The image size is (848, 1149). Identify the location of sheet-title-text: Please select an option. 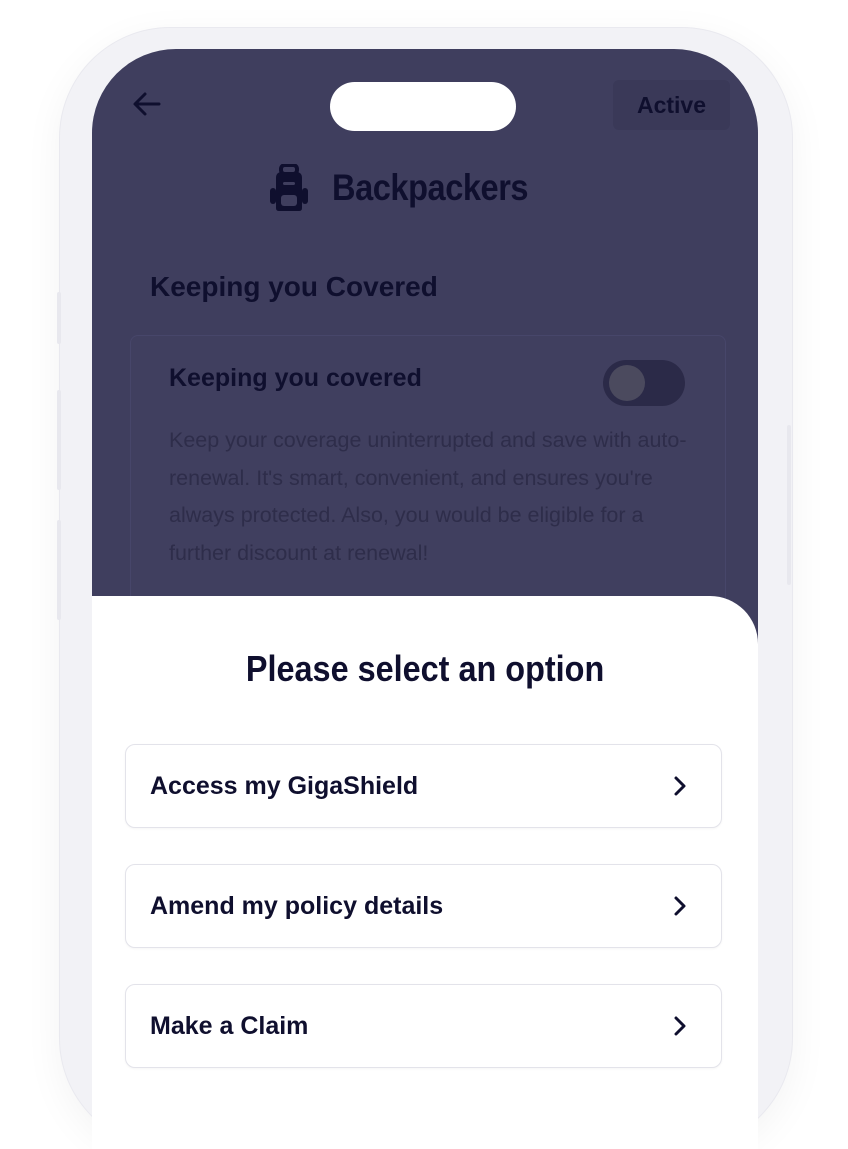
(425, 668).